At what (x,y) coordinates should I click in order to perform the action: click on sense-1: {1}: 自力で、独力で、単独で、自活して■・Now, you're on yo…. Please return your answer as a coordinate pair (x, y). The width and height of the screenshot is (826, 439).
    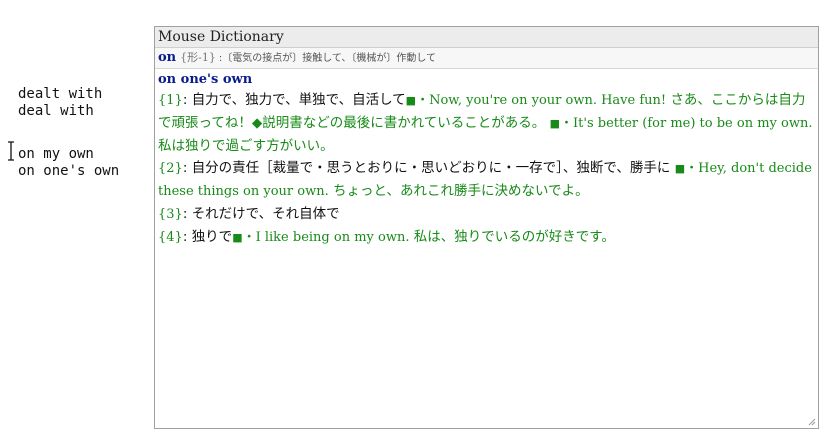
    Looking at the image, I should click on (485, 123).